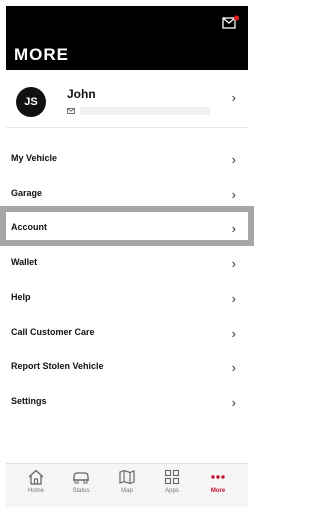  What do you see at coordinates (31, 102) in the screenshot?
I see `avatar: JS` at bounding box center [31, 102].